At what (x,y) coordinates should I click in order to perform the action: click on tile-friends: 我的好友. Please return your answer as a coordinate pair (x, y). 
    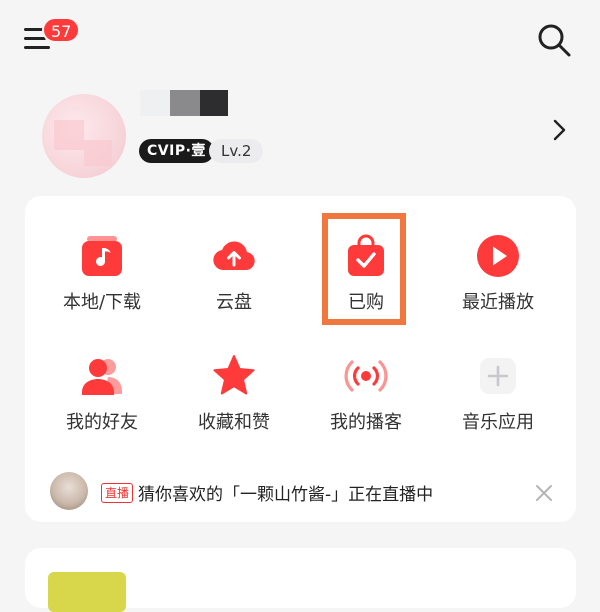
    Looking at the image, I should click on (102, 393).